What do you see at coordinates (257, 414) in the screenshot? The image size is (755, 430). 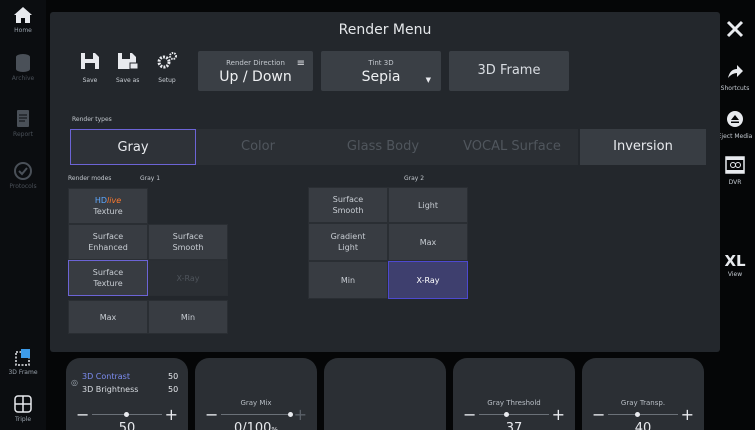 I see `gray-mix-slider` at bounding box center [257, 414].